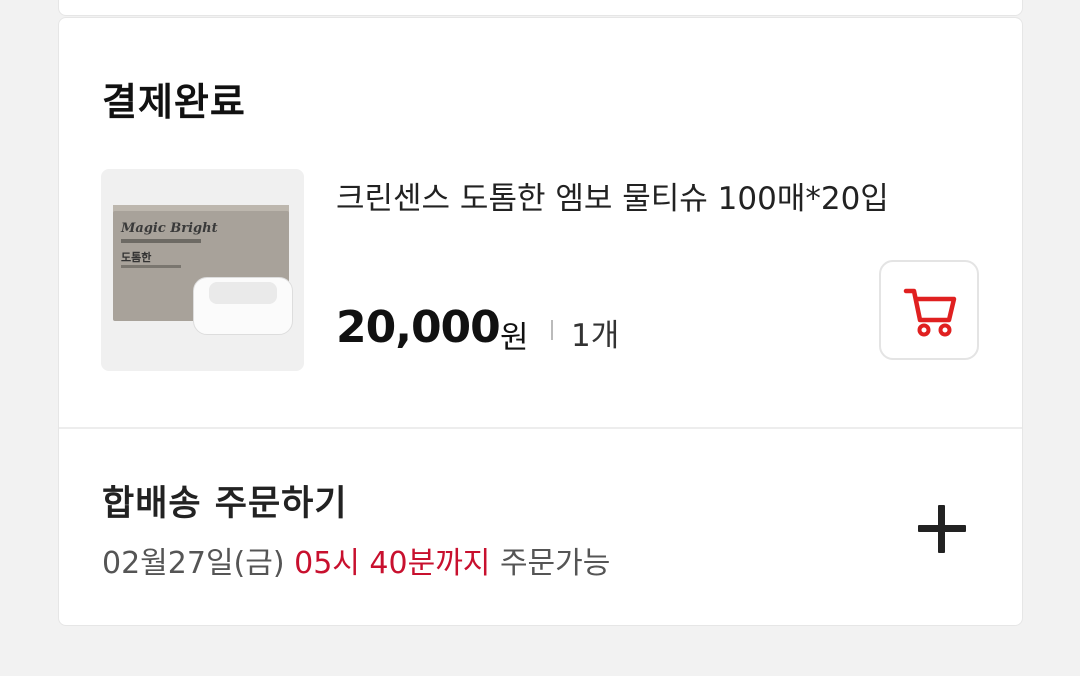  I want to click on previous-card-bottom, so click(540, 8).